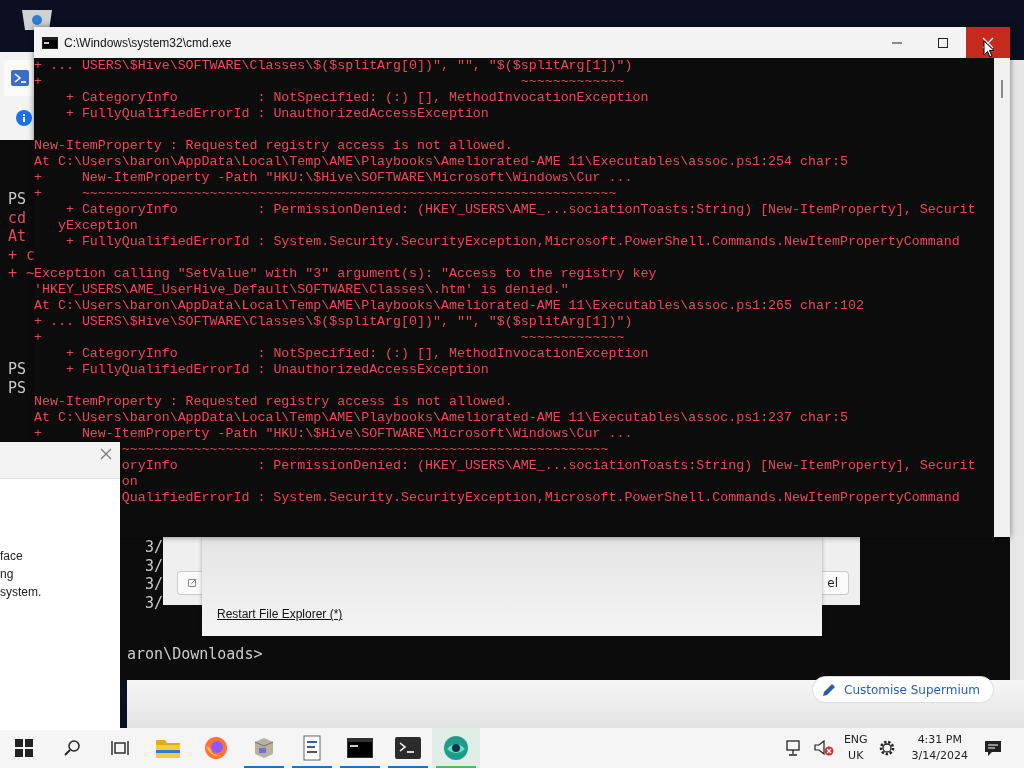 This screenshot has width=1024, height=768. Describe the element at coordinates (548, 466) in the screenshot. I see `console-line: oryInfo : PermissionDenied: (HKEY_USERS\AME_...sociationToasts:String) [New-ItemProperty], Securit` at that location.